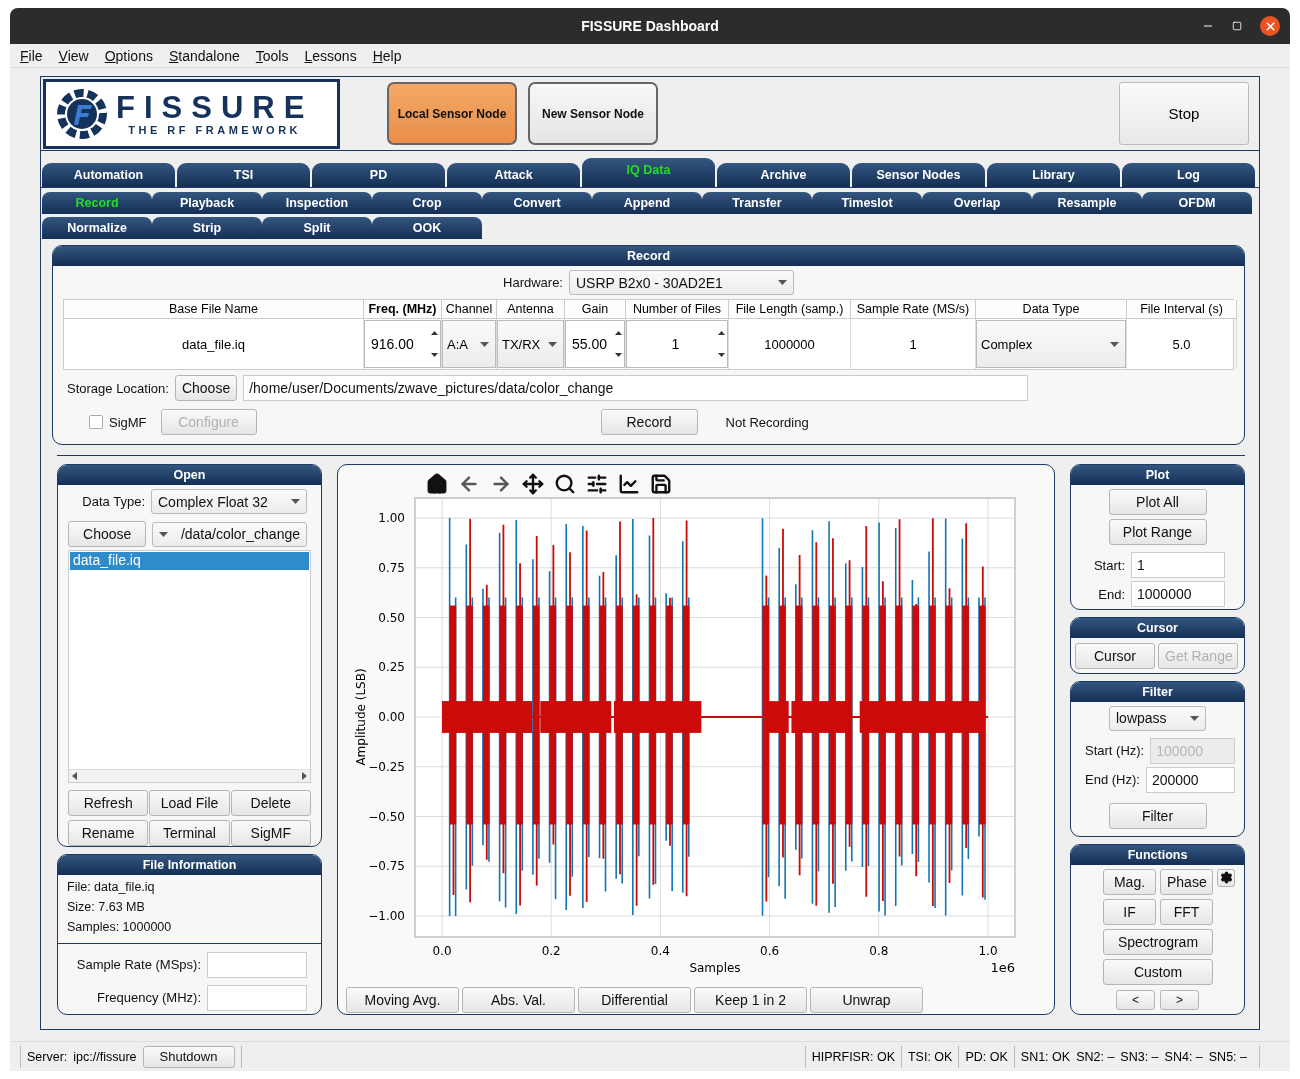 This screenshot has width=1300, height=1079. What do you see at coordinates (304, 775) in the screenshot?
I see `scroll-right-icon` at bounding box center [304, 775].